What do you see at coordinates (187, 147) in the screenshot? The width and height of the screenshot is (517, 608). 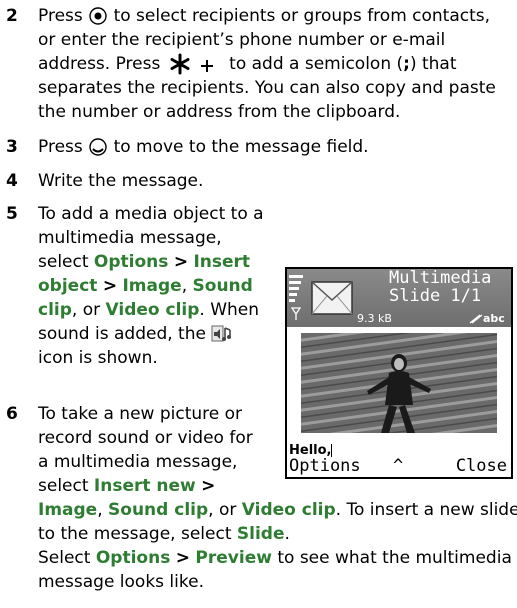 I see `step-3: 3 Press to move to the message field.` at bounding box center [187, 147].